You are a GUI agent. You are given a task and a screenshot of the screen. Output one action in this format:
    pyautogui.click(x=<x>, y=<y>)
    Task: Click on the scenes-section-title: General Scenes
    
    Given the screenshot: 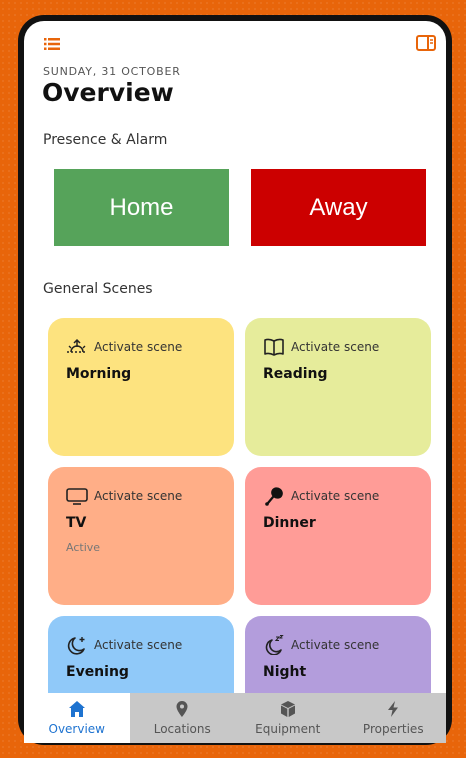 What is the action you would take?
    pyautogui.click(x=98, y=289)
    